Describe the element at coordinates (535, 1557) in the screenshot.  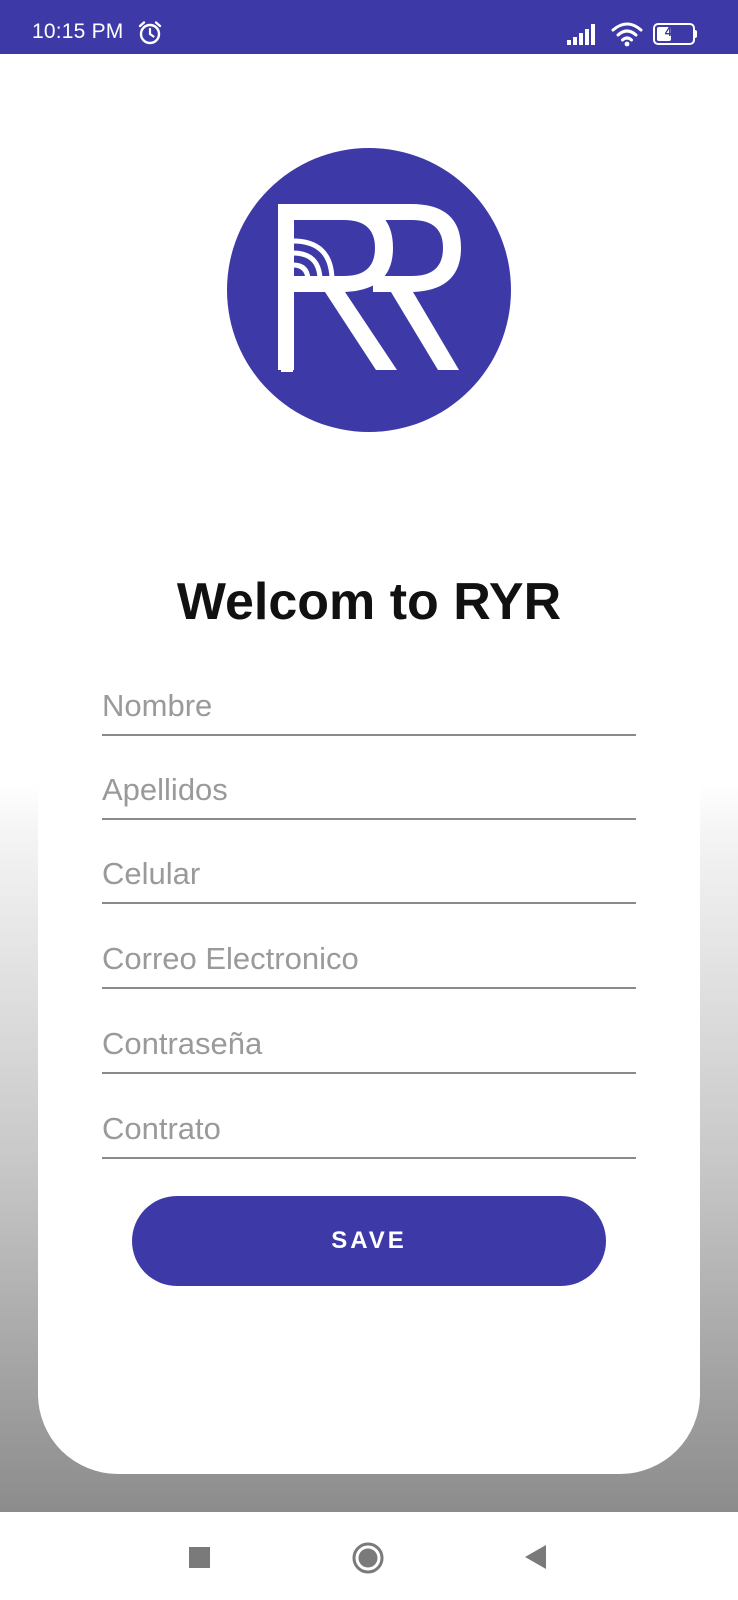
I see `triangle-back-icon` at that location.